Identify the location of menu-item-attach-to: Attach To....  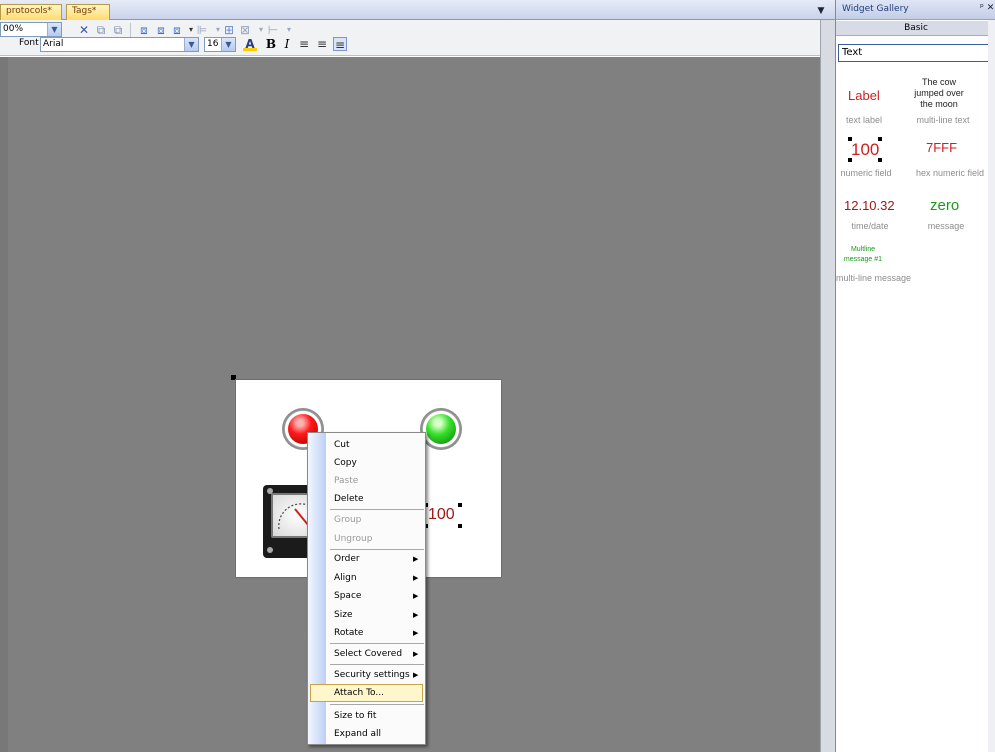
(359, 693).